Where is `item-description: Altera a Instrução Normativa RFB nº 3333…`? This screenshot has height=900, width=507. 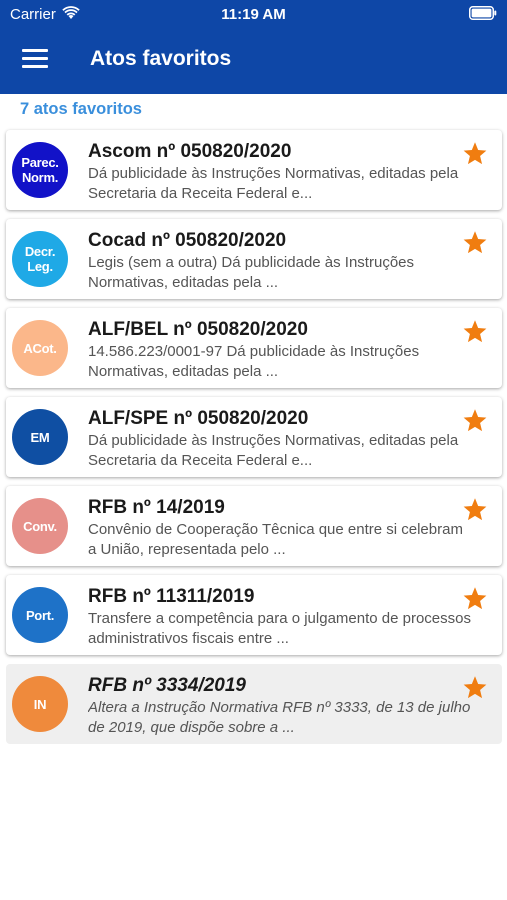
item-description: Altera a Instrução Normativa RFB nº 3333… is located at coordinates (279, 717).